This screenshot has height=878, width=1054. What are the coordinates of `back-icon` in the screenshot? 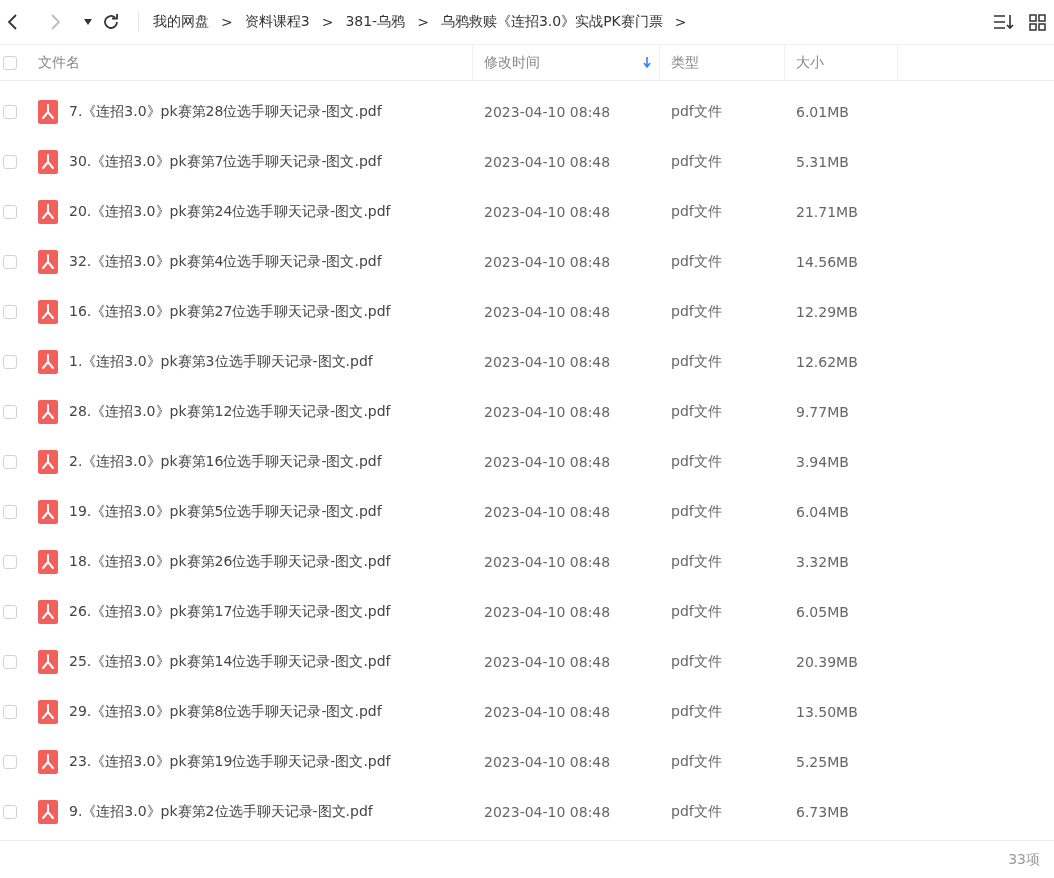 It's located at (13, 22).